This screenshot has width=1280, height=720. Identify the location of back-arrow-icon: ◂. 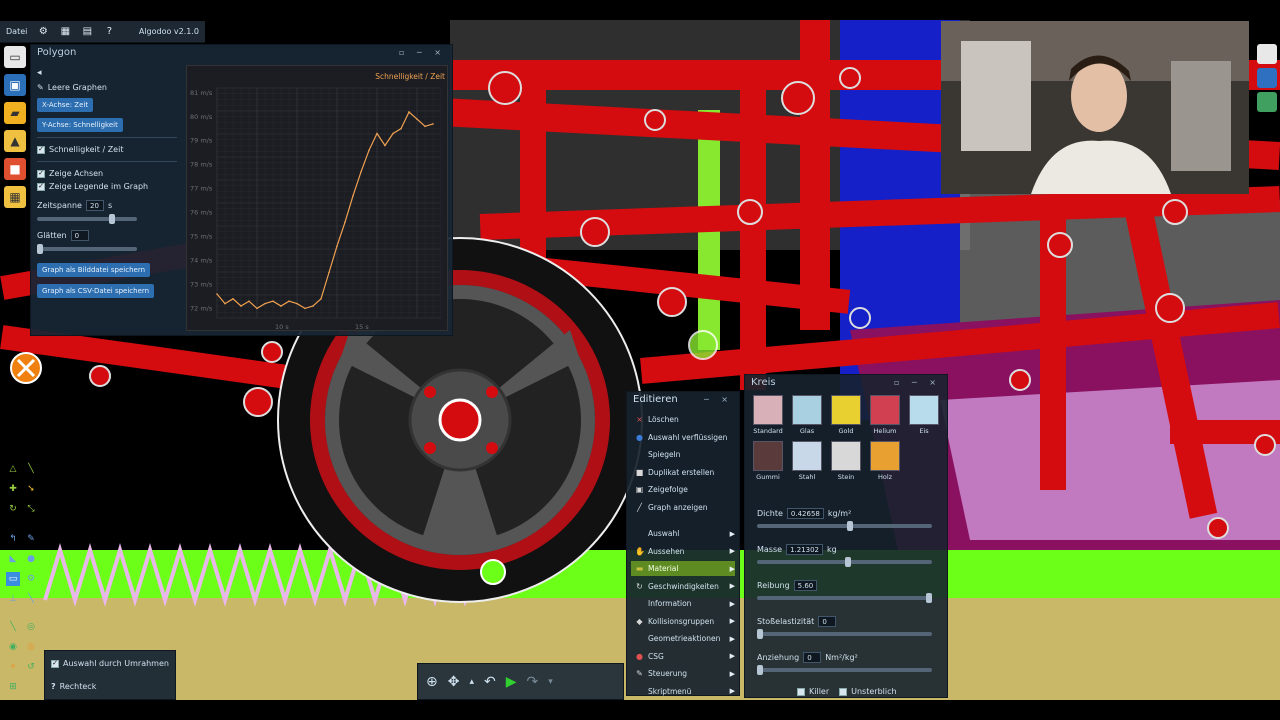
(39, 73).